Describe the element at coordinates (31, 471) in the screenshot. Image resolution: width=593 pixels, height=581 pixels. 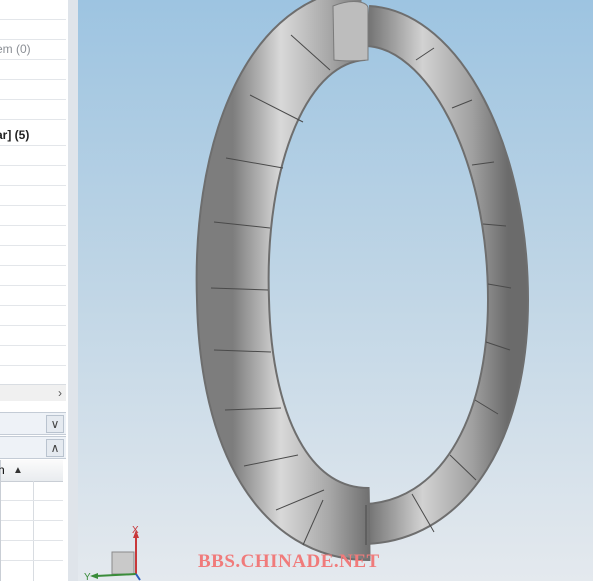
I see `grid-column-header: n ▲` at that location.